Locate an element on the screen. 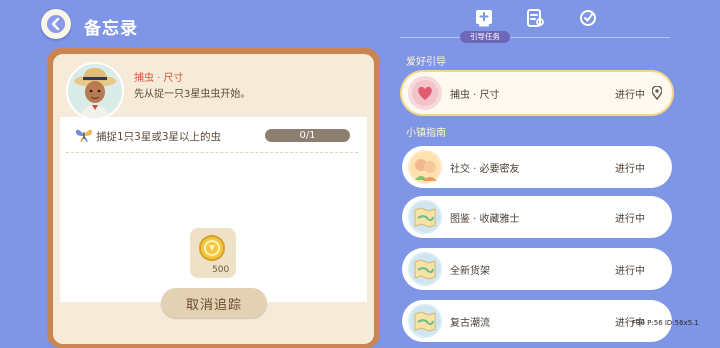 This screenshot has height=348, width=720. npc-avatar is located at coordinates (95, 91).